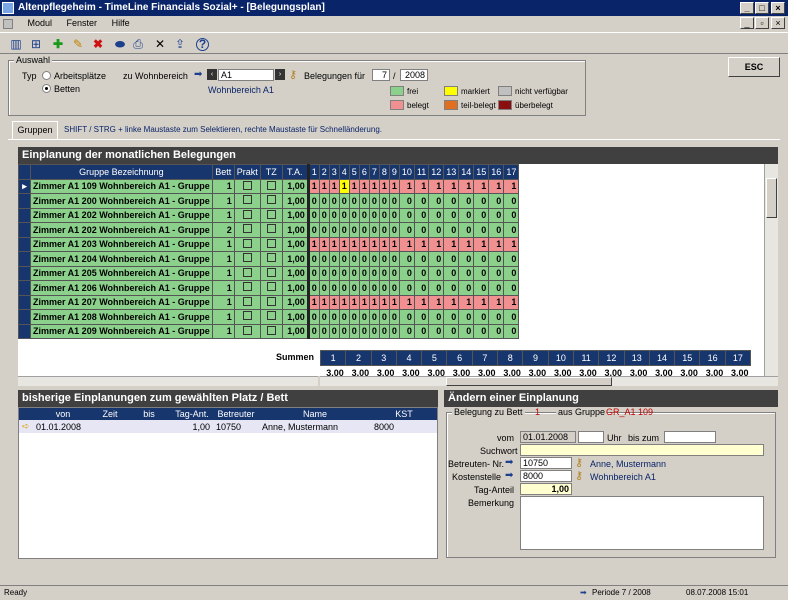 This screenshot has height=600, width=788. Describe the element at coordinates (180, 44) in the screenshot. I see `export-icon: ⇪` at that location.